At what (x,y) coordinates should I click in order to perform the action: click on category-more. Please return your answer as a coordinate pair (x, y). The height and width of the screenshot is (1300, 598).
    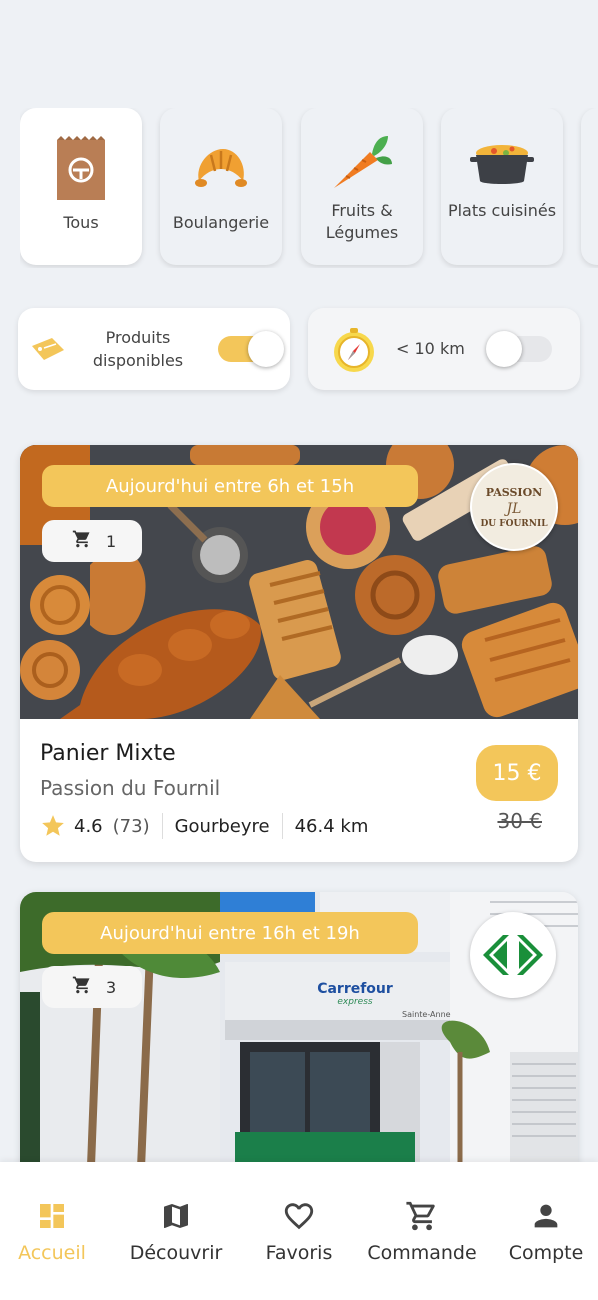
    Looking at the image, I should click on (589, 186).